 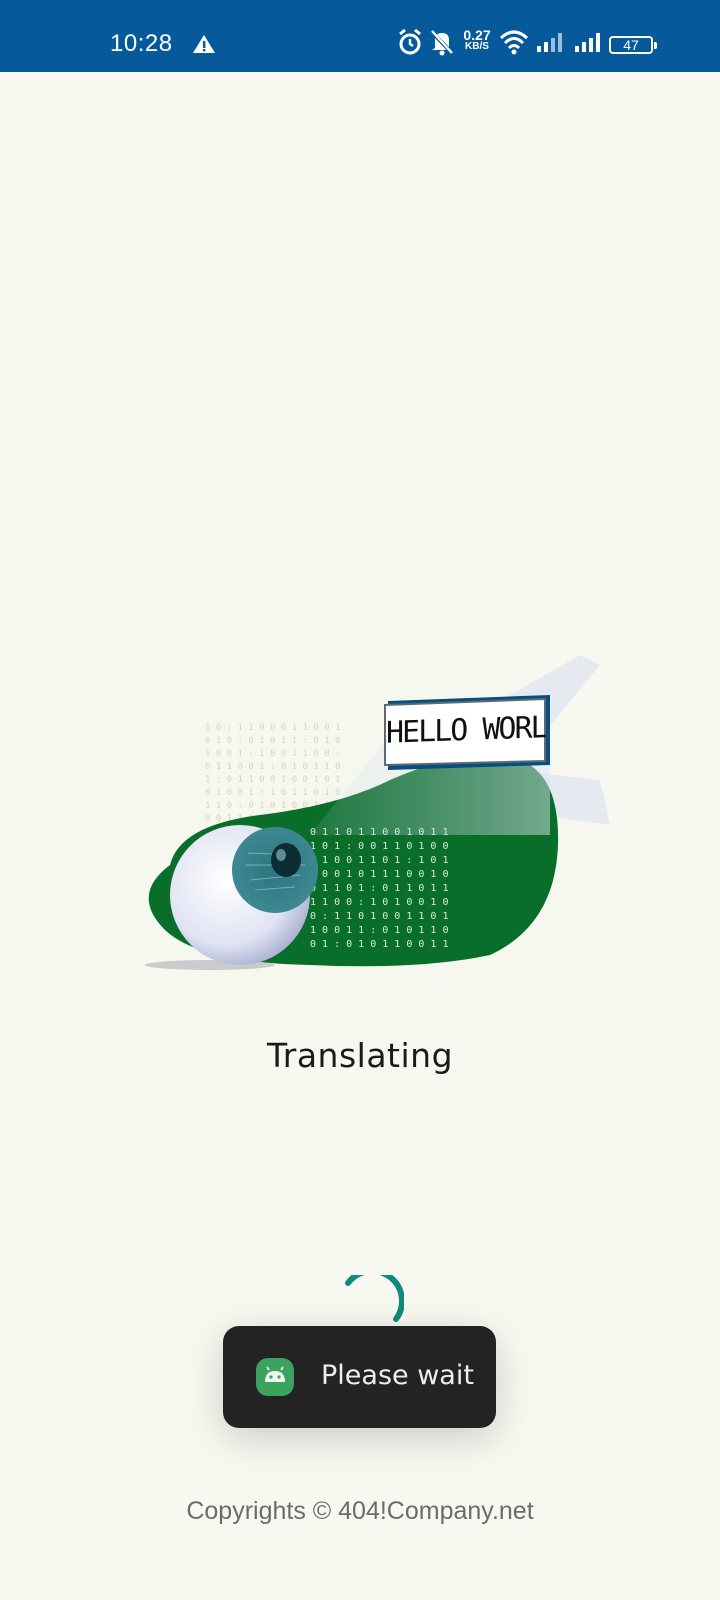 What do you see at coordinates (379, 902) in the screenshot?
I see `svg-text: 1 1 0 0 : 1 0 1 0 0 1 0` at bounding box center [379, 902].